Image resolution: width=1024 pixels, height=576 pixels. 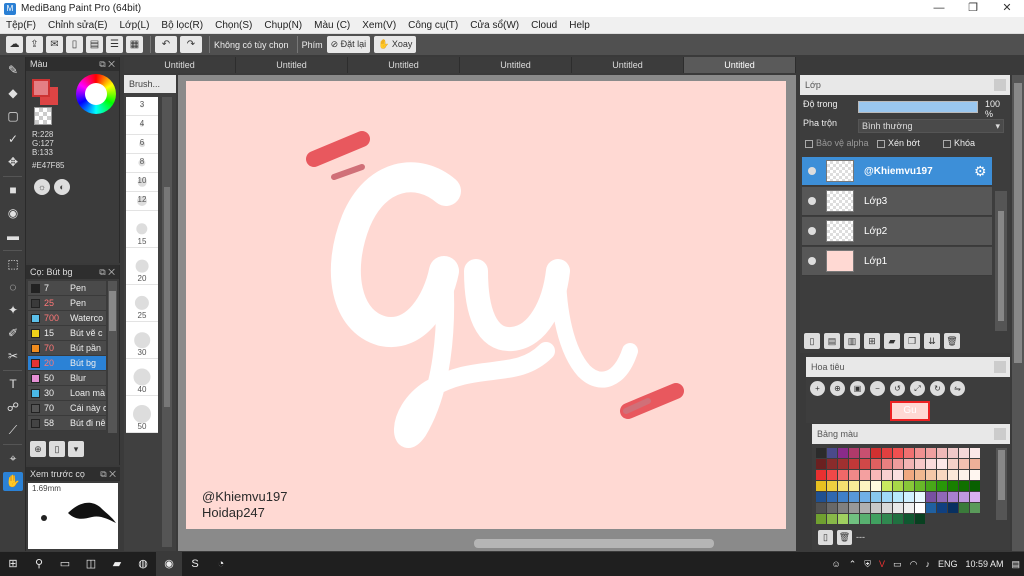 I want to click on maximize-button: ❐, so click(x=973, y=8).